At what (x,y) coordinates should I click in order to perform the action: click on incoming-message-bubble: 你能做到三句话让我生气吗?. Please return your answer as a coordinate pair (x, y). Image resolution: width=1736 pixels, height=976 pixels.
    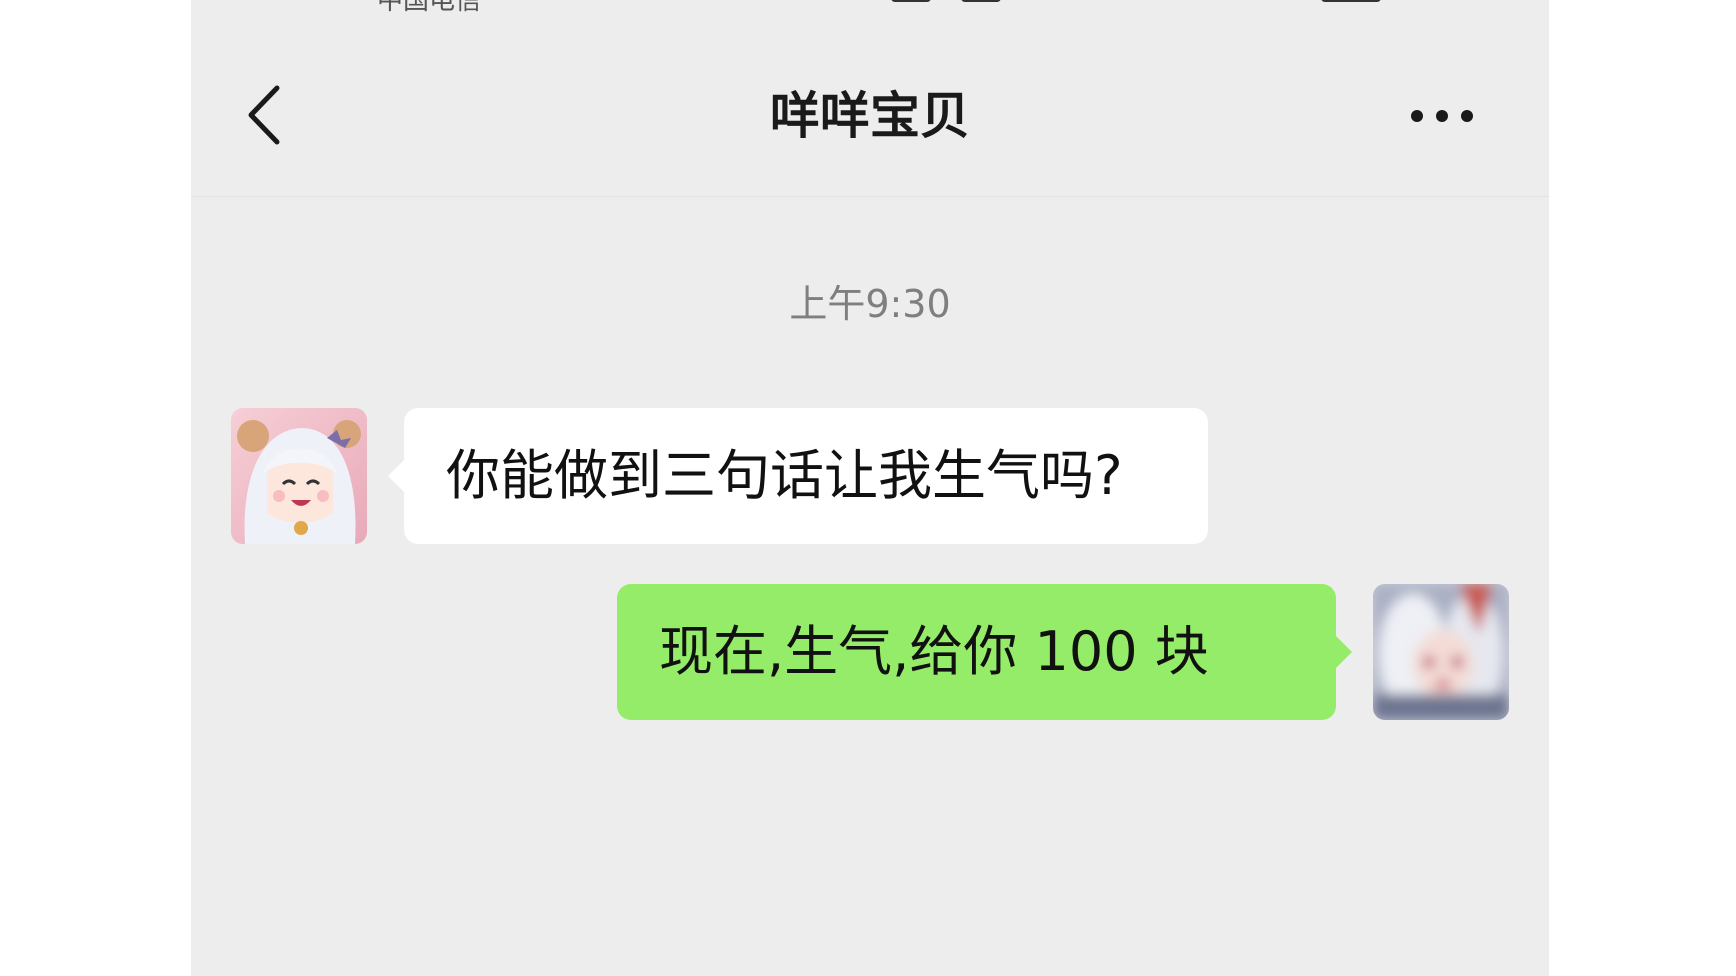
    Looking at the image, I should click on (798, 476).